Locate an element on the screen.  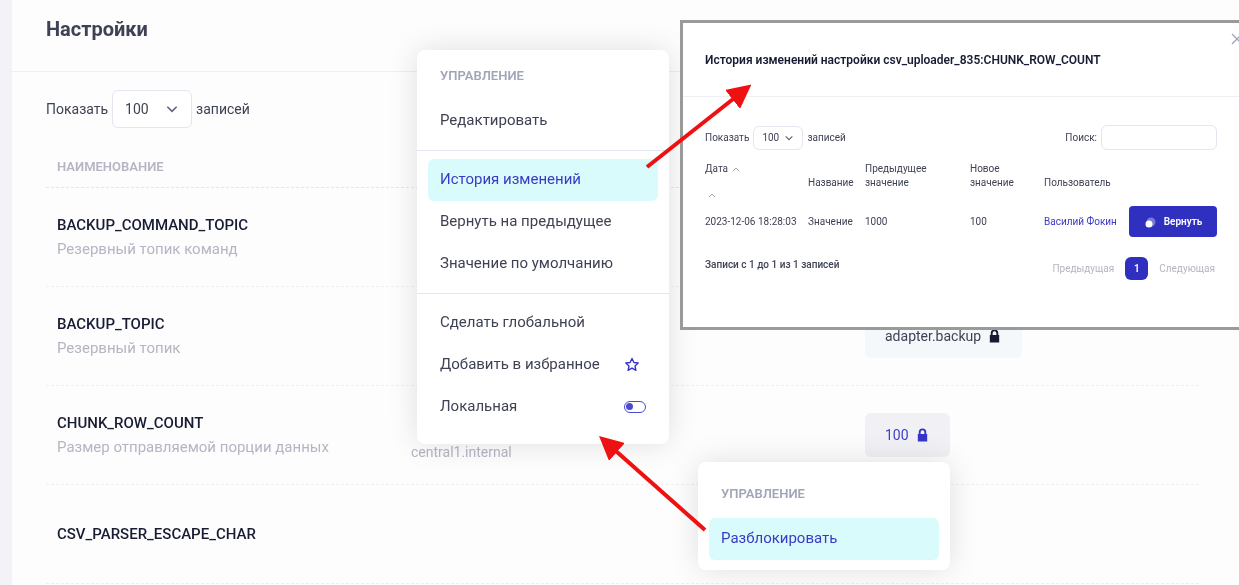
menu-item: Значение по умолчанию is located at coordinates (543, 263).